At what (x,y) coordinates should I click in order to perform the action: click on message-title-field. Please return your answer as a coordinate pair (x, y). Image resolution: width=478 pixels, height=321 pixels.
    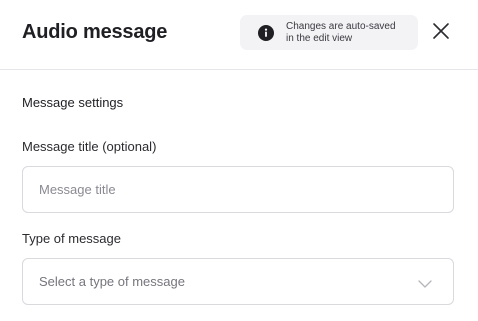
    Looking at the image, I should click on (238, 189).